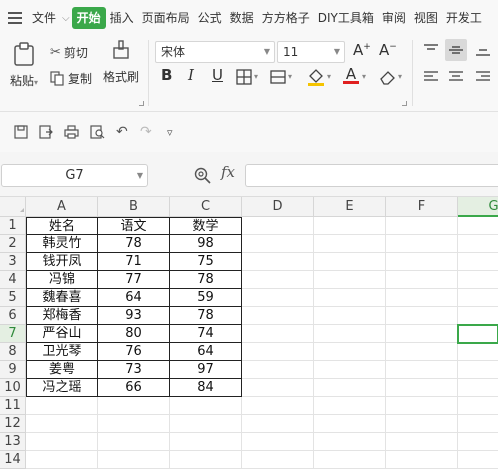 This screenshot has width=498, height=469. What do you see at coordinates (478, 298) in the screenshot?
I see `cell-g5` at bounding box center [478, 298].